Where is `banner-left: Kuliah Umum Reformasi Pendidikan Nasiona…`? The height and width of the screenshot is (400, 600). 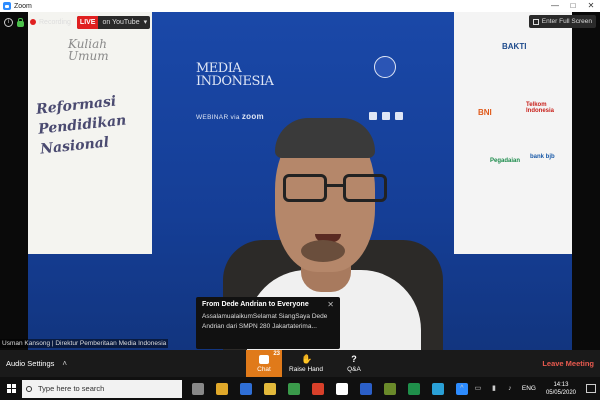
banner-left: Kuliah Umum Reformasi Pendidikan Nasiona… is located at coordinates (90, 133).